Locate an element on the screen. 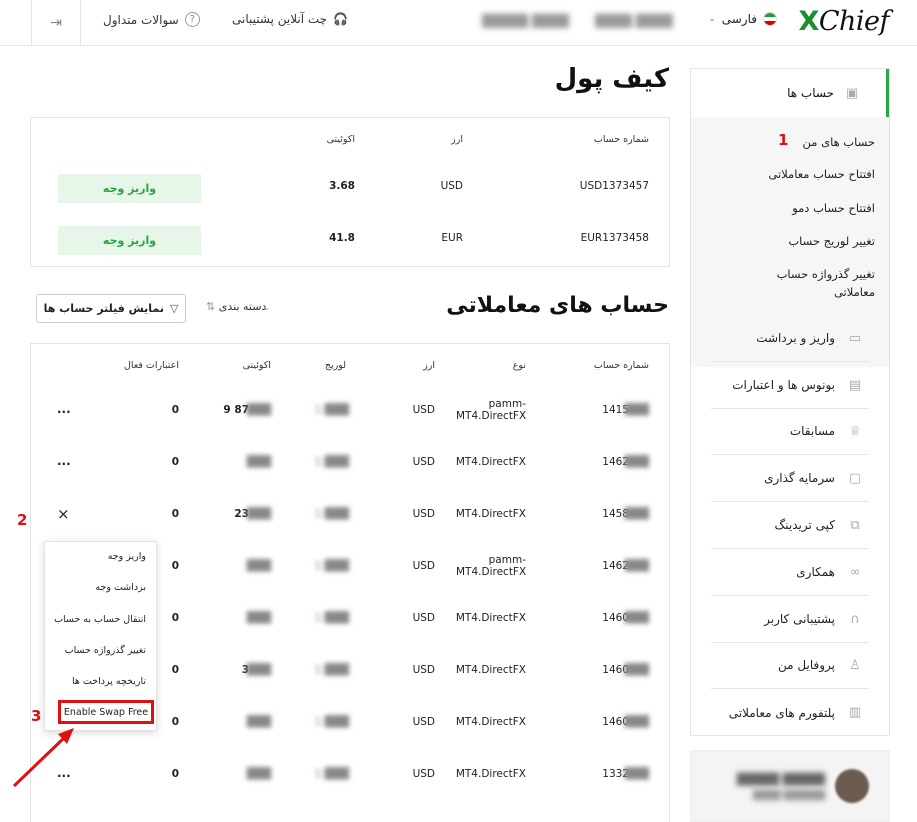 The height and width of the screenshot is (822, 917). arrow-shaft is located at coordinates (40, 761).